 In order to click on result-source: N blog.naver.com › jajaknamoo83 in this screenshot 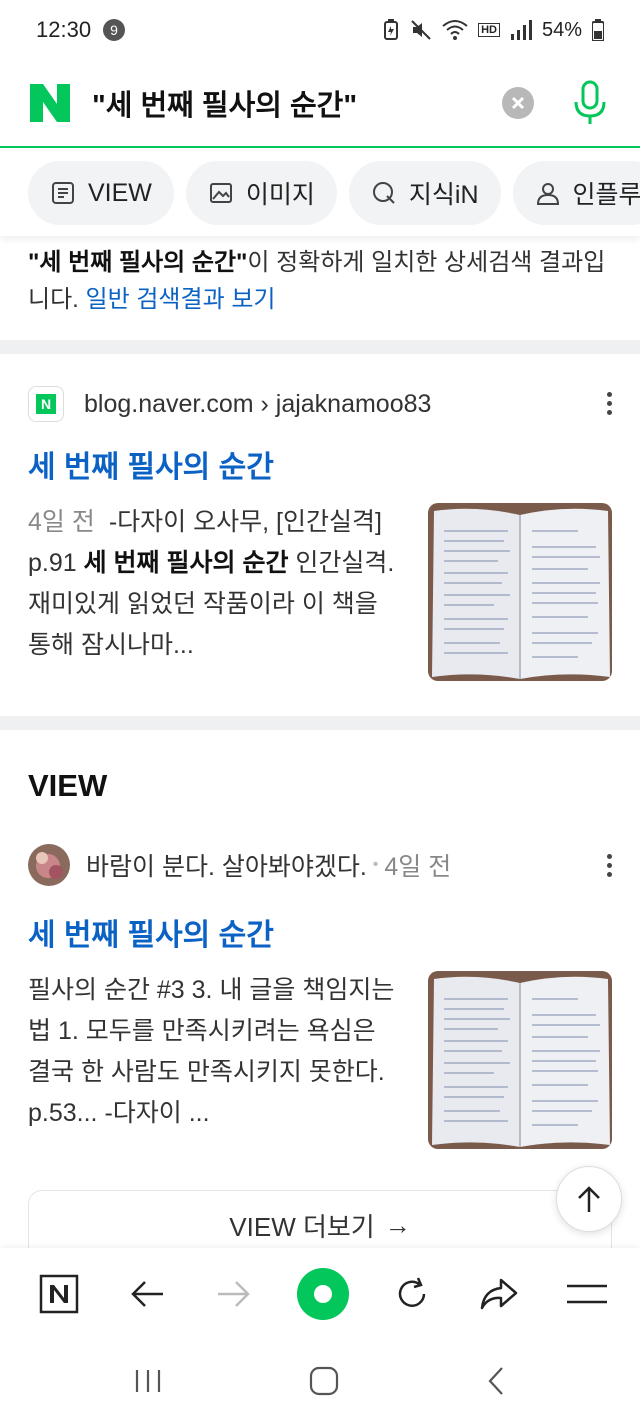, I will do `click(229, 404)`.